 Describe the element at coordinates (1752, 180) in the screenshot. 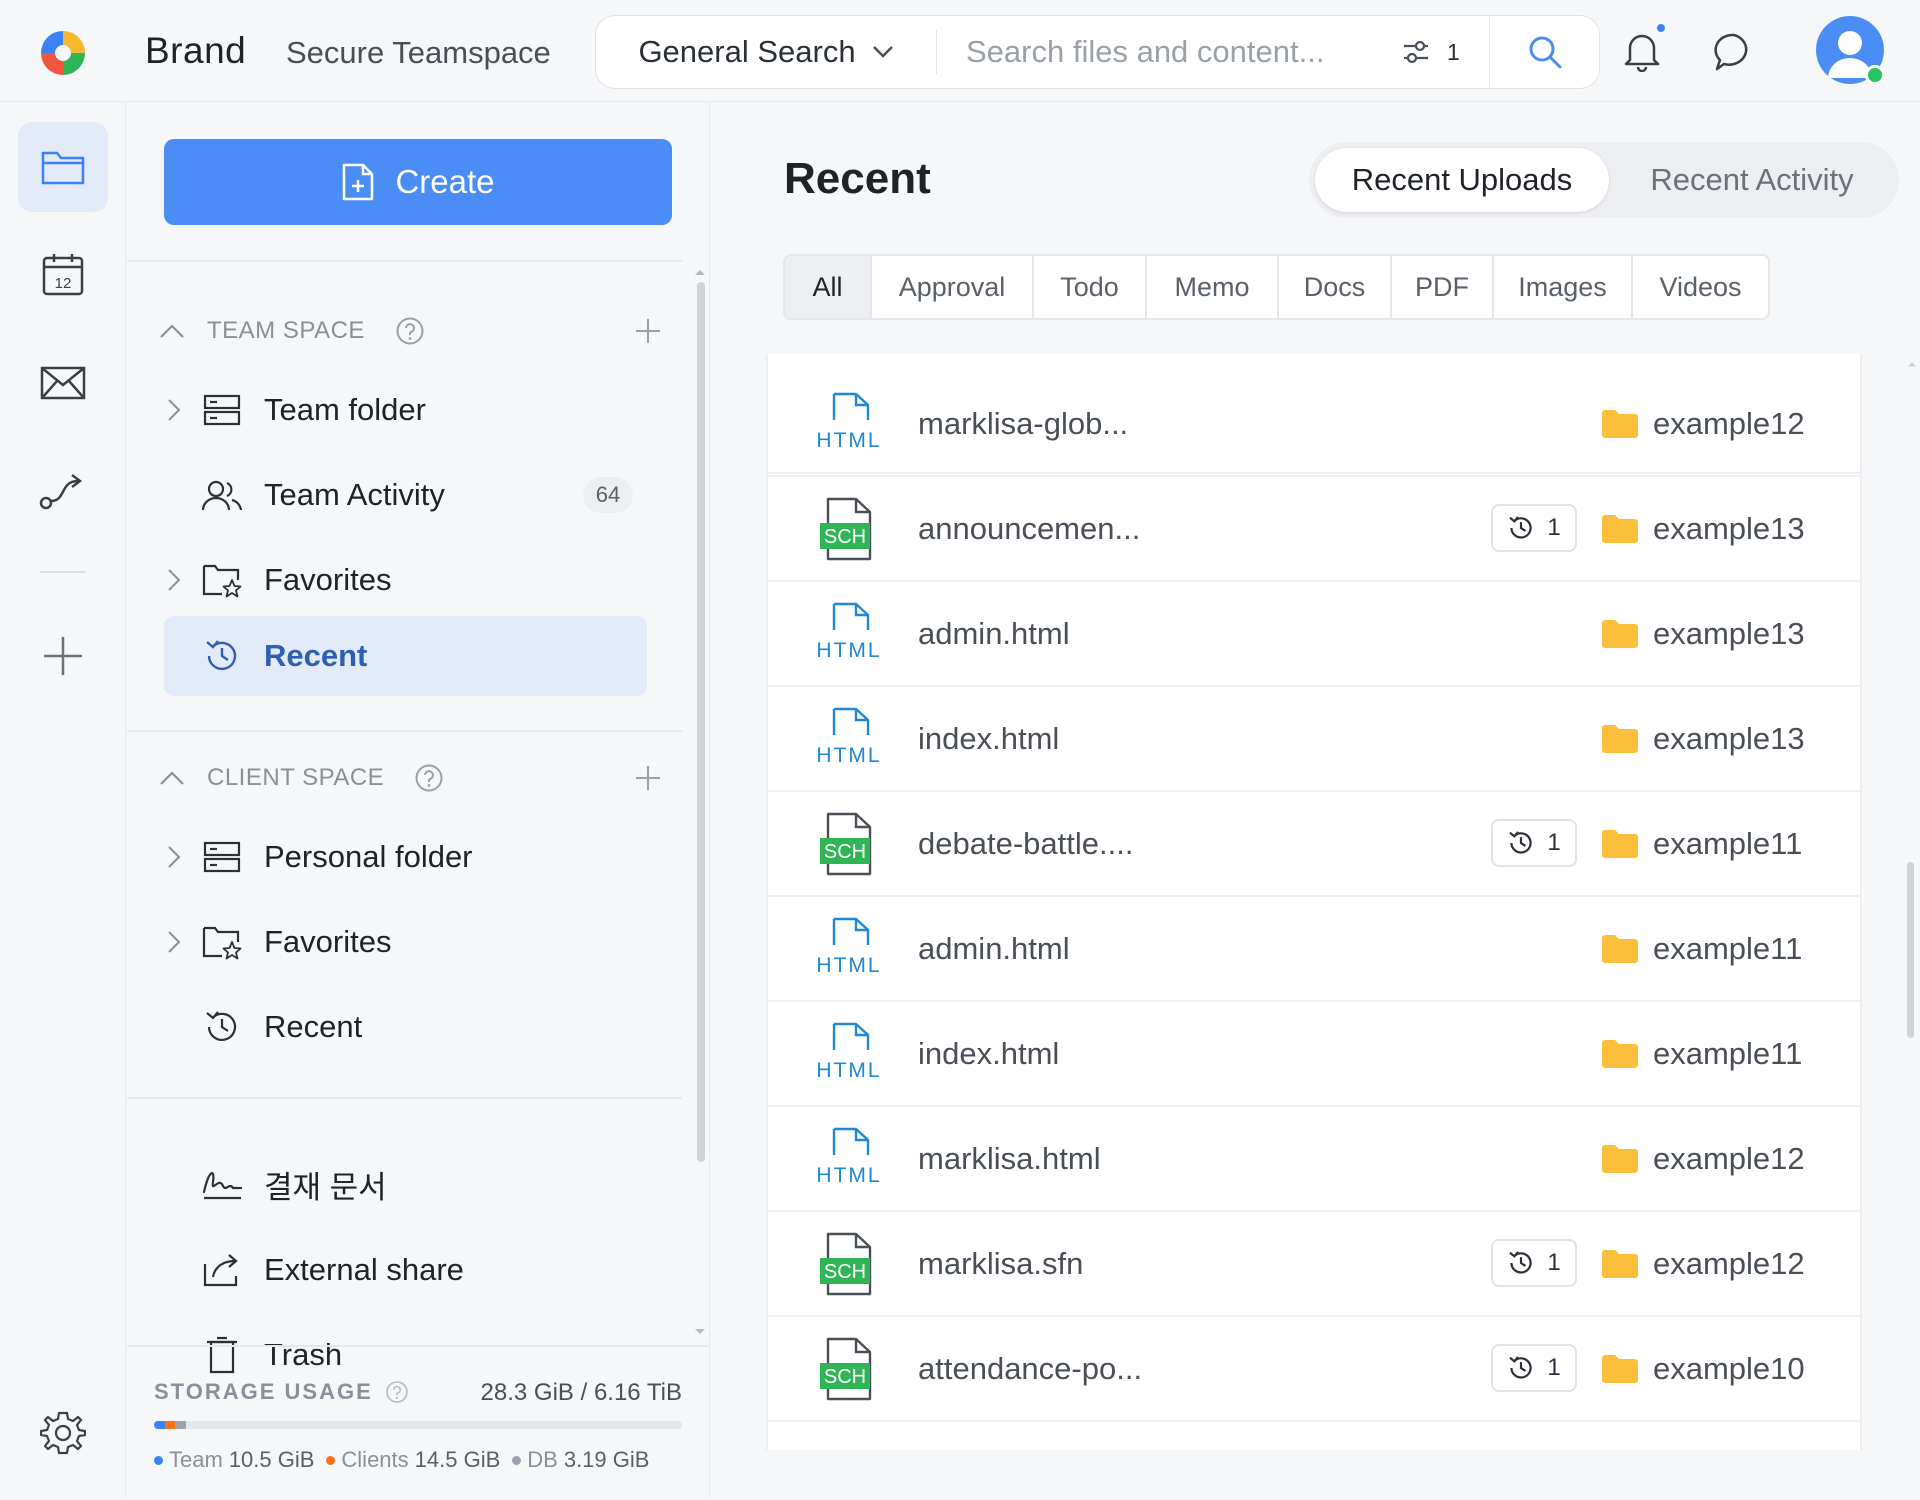

I see `view-recent-activity: Recent Activity` at that location.